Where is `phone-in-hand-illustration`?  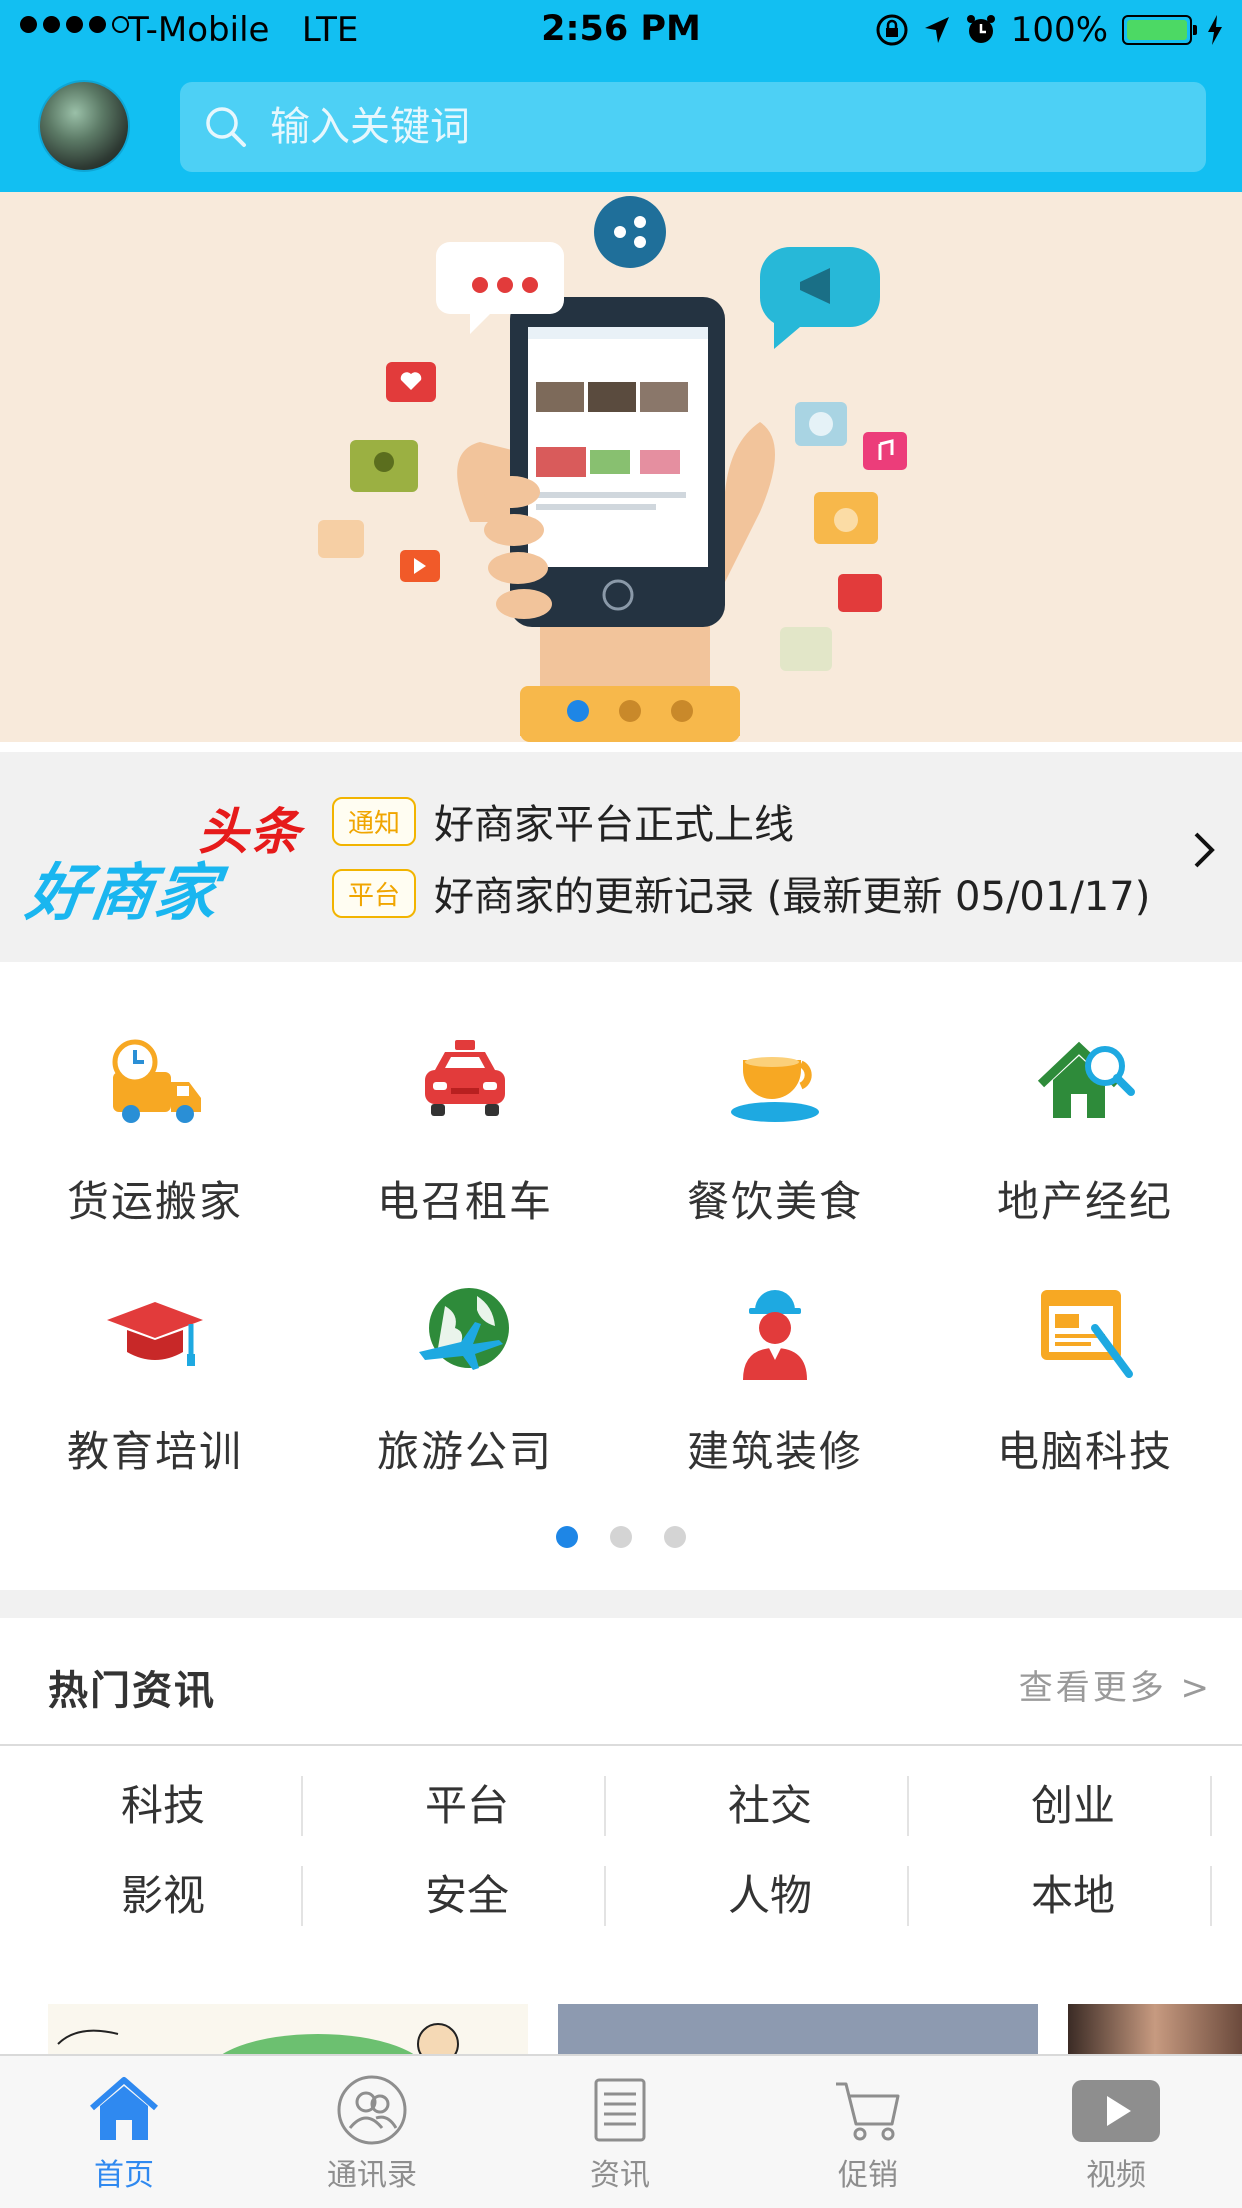 phone-in-hand-illustration is located at coordinates (612, 469).